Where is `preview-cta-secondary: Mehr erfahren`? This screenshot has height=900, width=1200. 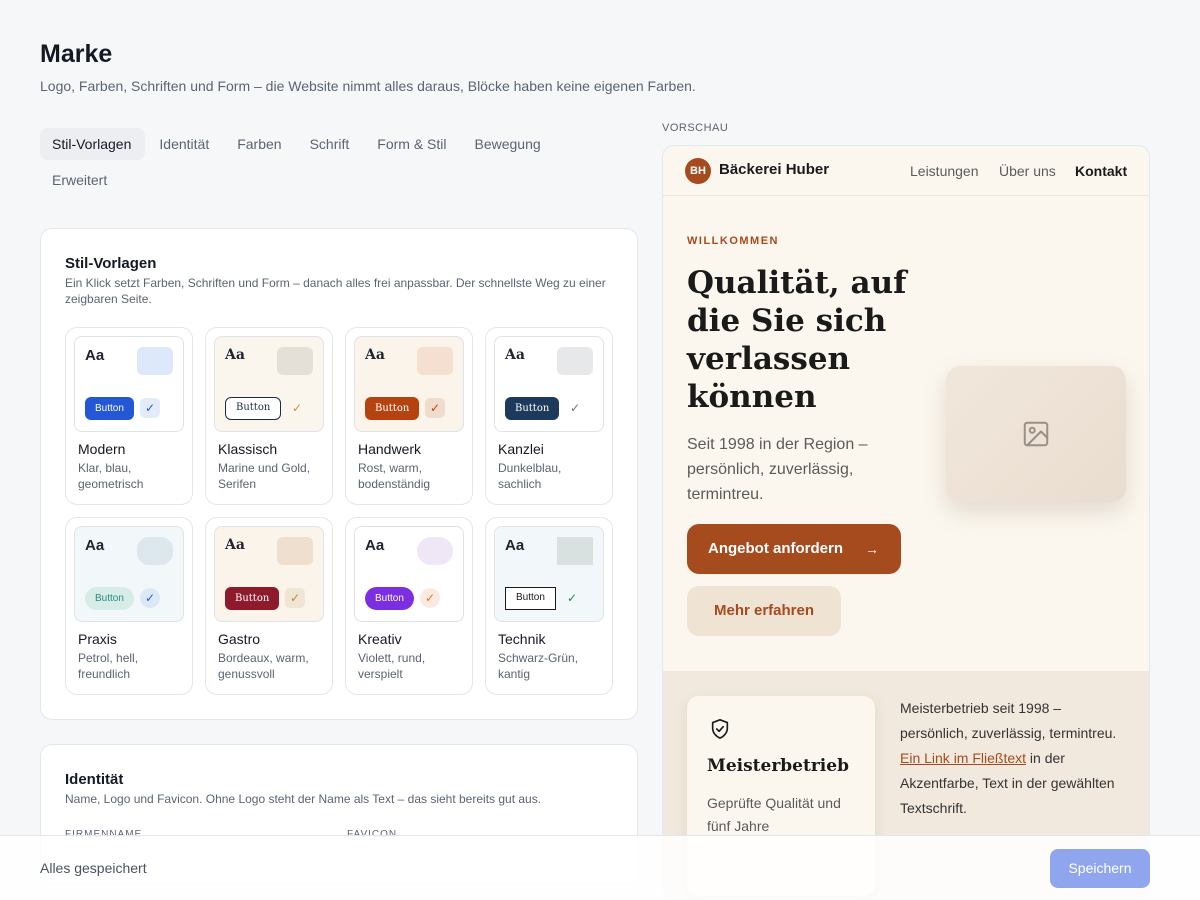 preview-cta-secondary: Mehr erfahren is located at coordinates (764, 611).